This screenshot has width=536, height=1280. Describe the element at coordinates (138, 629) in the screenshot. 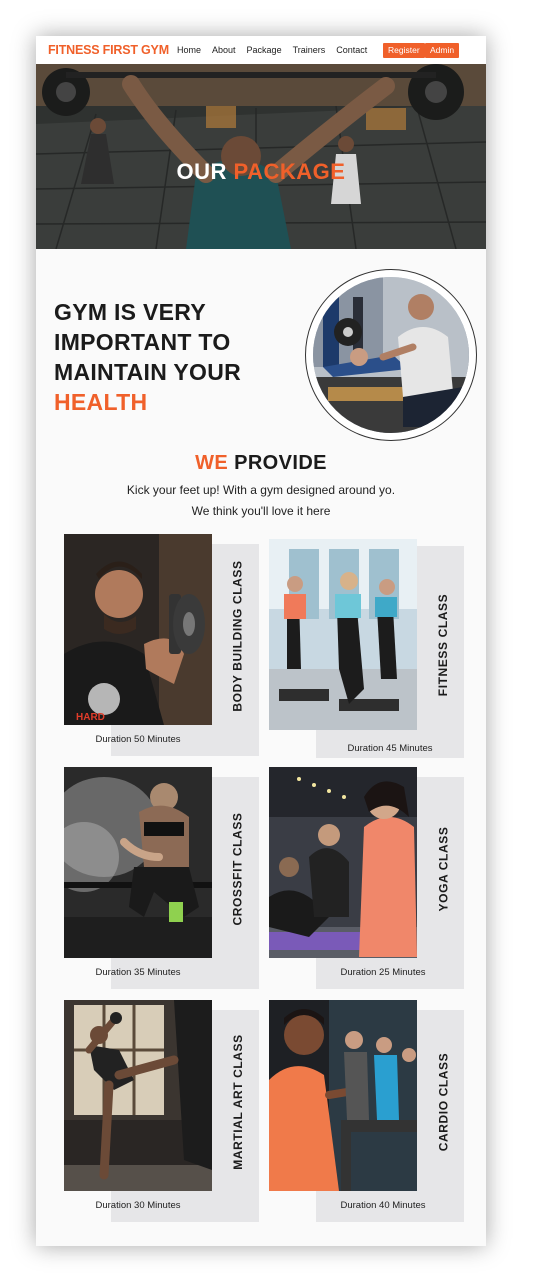

I see `card-image-body-building: HARD` at that location.